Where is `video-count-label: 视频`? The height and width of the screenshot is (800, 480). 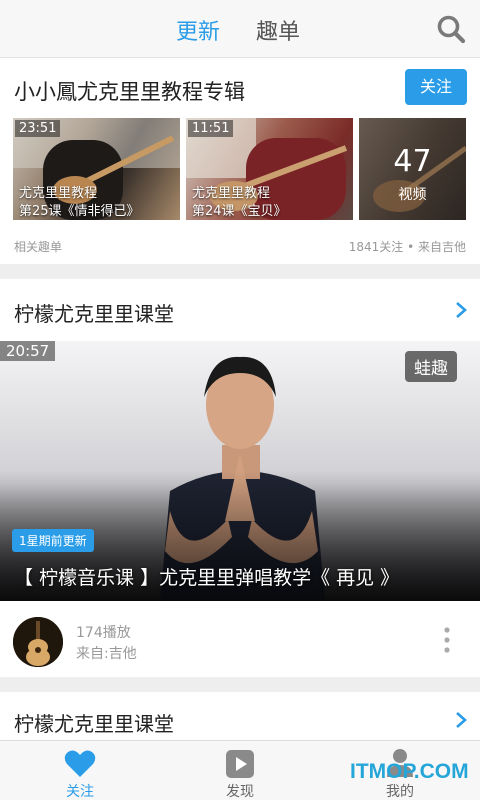
video-count-label: 视频 is located at coordinates (412, 195).